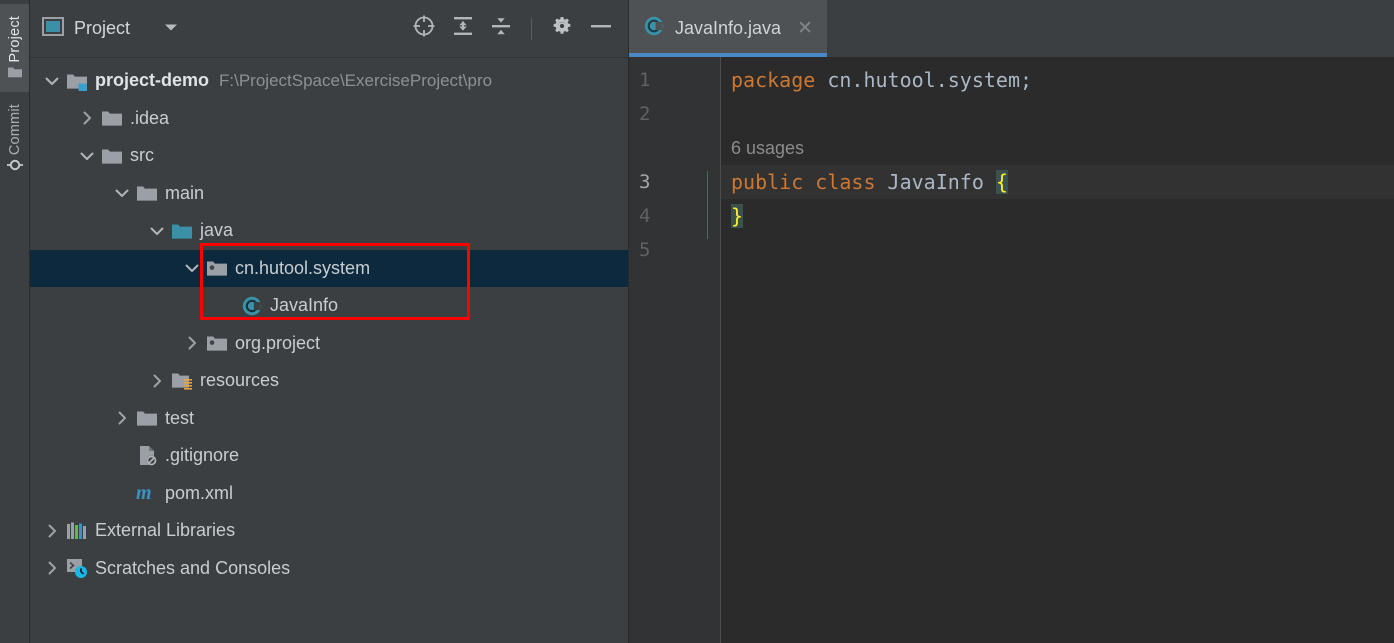 The height and width of the screenshot is (643, 1394). What do you see at coordinates (144, 493) in the screenshot?
I see `svg-text: m` at bounding box center [144, 493].